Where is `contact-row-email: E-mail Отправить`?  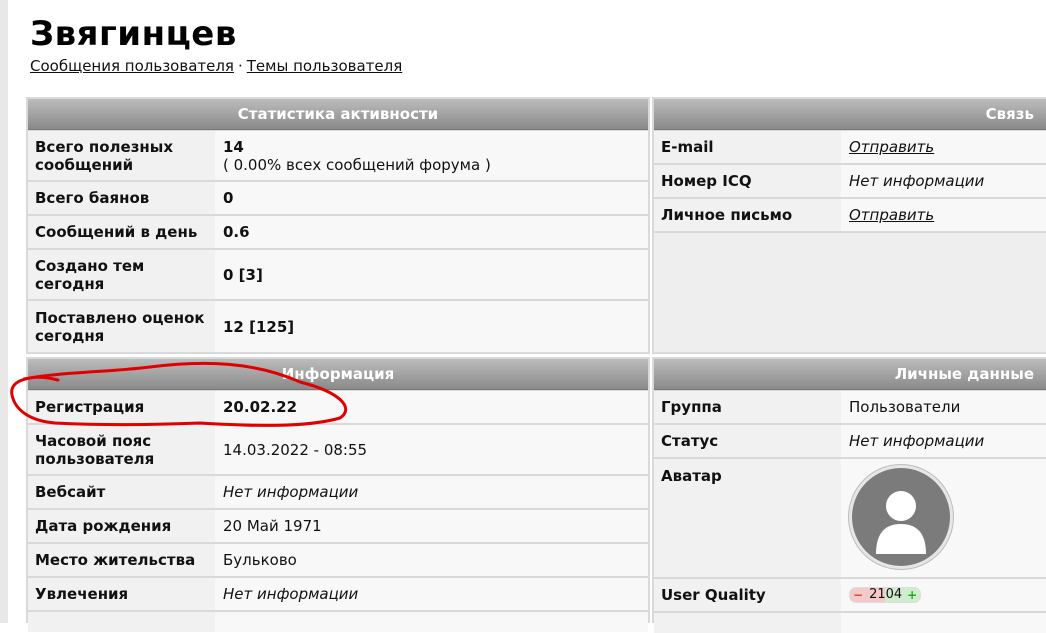
contact-row-email: E-mail Отправить is located at coordinates (850, 147).